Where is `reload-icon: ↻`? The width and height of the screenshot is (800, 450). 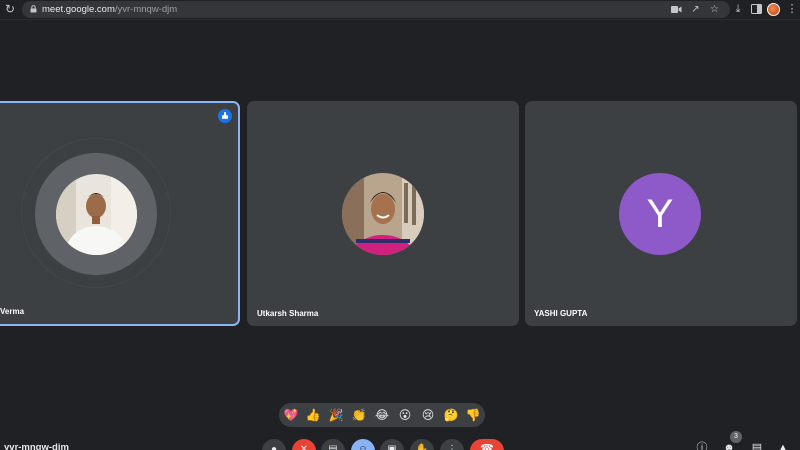 reload-icon: ↻ is located at coordinates (10, 9).